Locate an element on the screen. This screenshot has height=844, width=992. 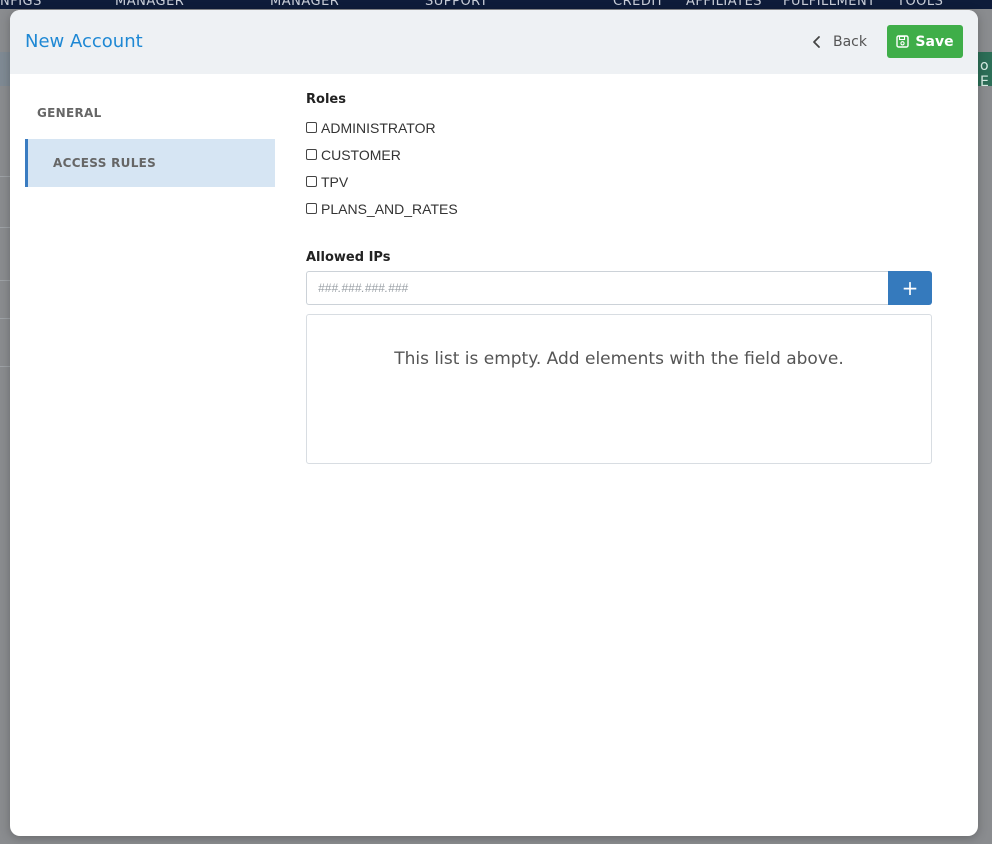
chevron-left-icon is located at coordinates (816, 42).